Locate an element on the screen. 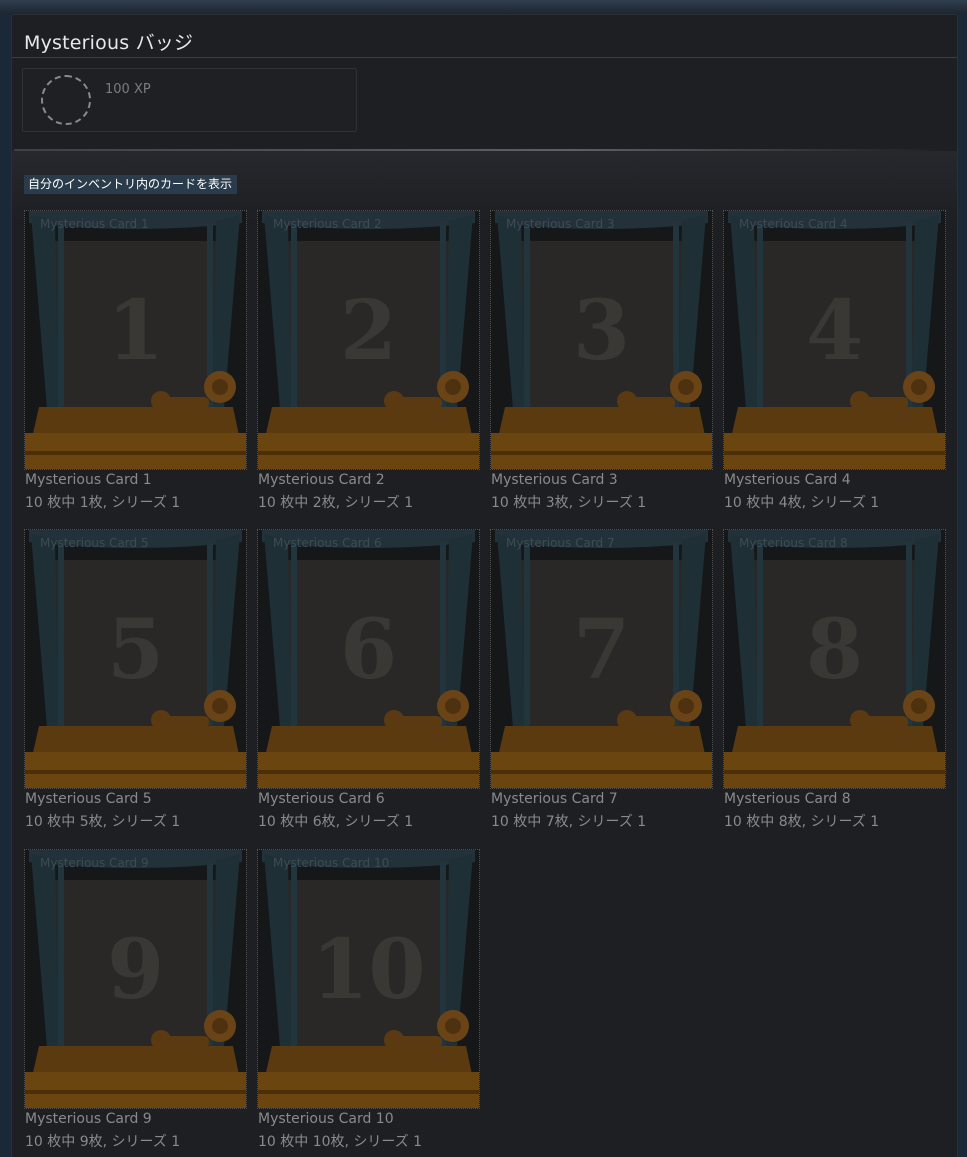 This screenshot has width=967, height=1157. card-count: 10 枚中 9枚, シリーズ 1 is located at coordinates (103, 1142).